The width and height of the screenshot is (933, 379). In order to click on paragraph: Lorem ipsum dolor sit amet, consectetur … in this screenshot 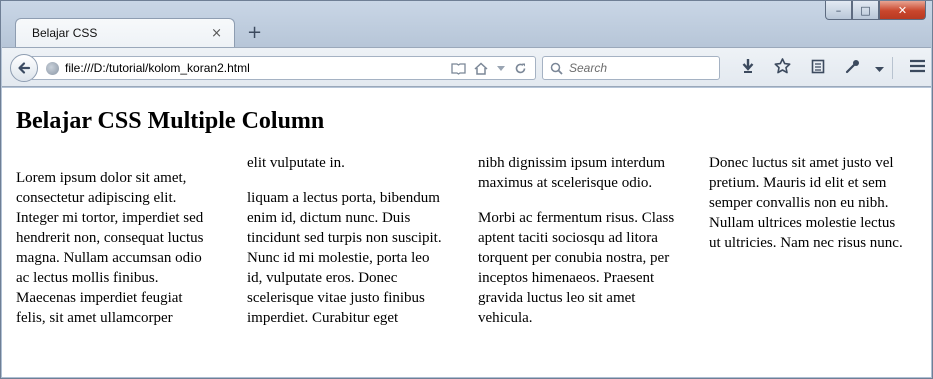, I will do `click(110, 248)`.